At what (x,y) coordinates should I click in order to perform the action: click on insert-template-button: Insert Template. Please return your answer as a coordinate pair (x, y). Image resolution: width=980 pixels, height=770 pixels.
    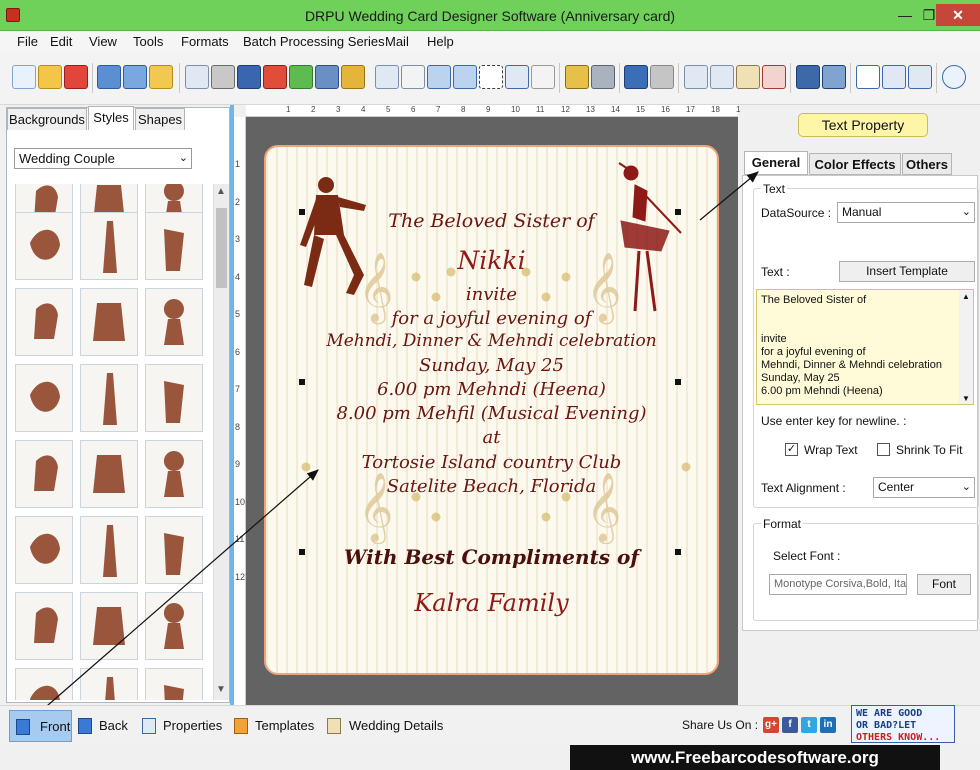
    Looking at the image, I should click on (907, 271).